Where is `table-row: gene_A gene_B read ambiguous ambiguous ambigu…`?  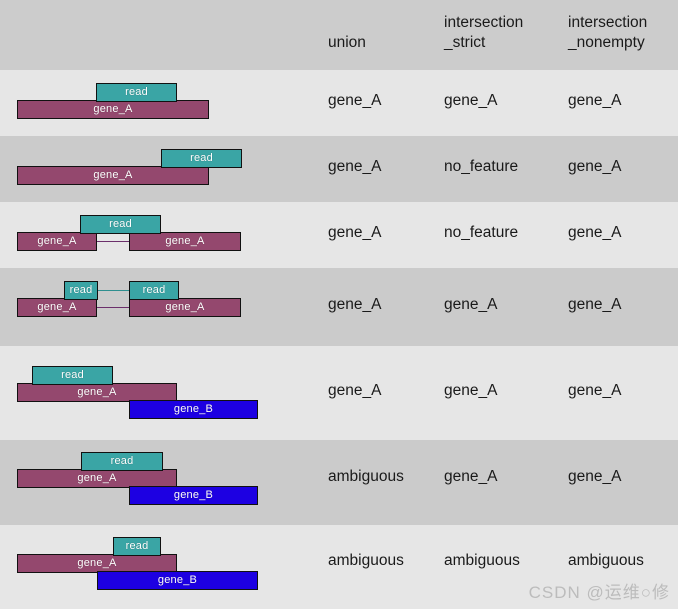
table-row: gene_A gene_B read ambiguous ambiguous ambigu… is located at coordinates (339, 567).